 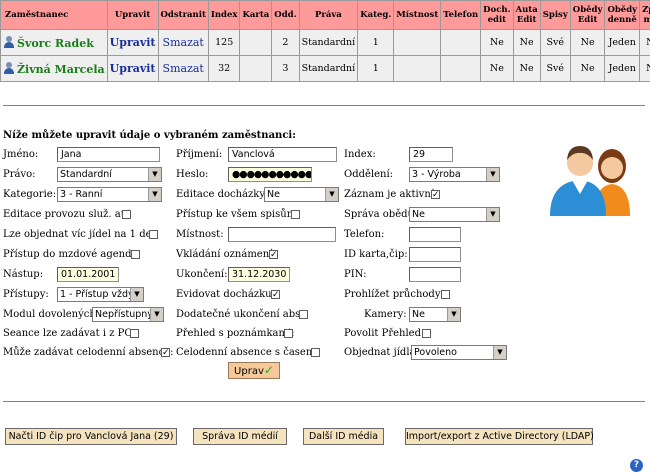 What do you see at coordinates (435, 352) in the screenshot?
I see `objednat-jidla-value: Povoleno` at bounding box center [435, 352].